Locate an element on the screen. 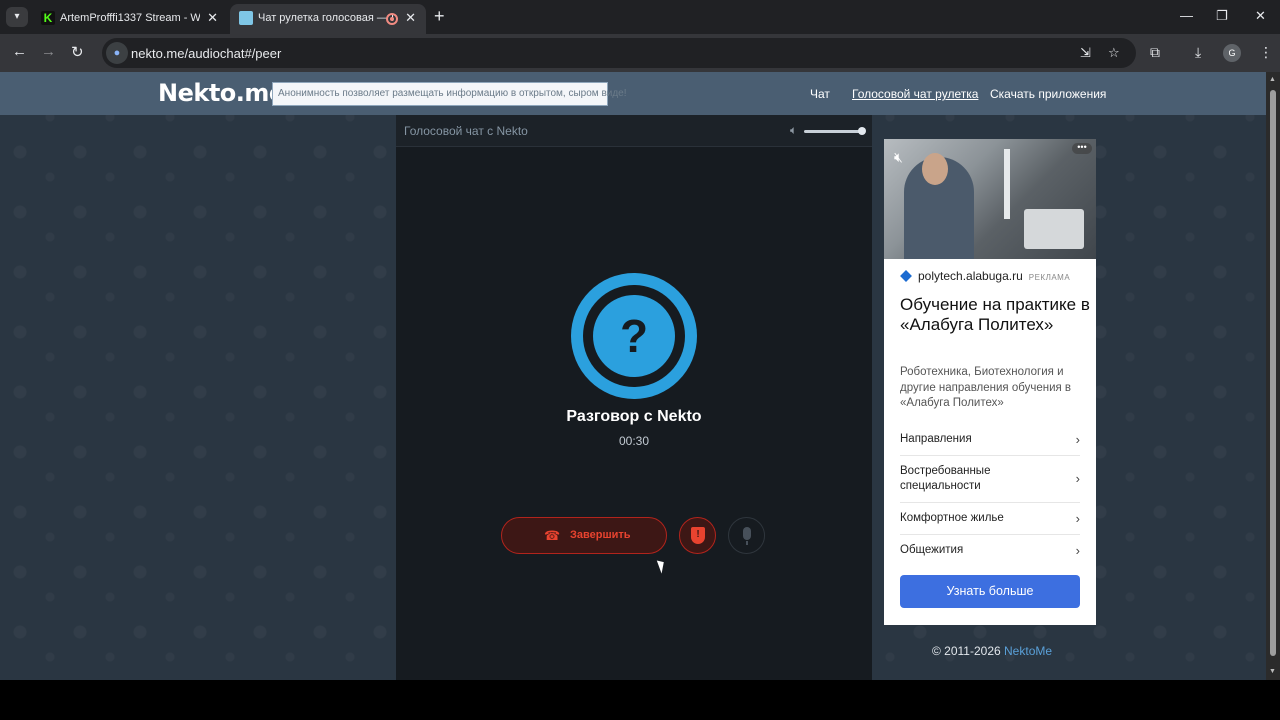  site-footer: © 2011-2026 NektoMe is located at coordinates (992, 651).